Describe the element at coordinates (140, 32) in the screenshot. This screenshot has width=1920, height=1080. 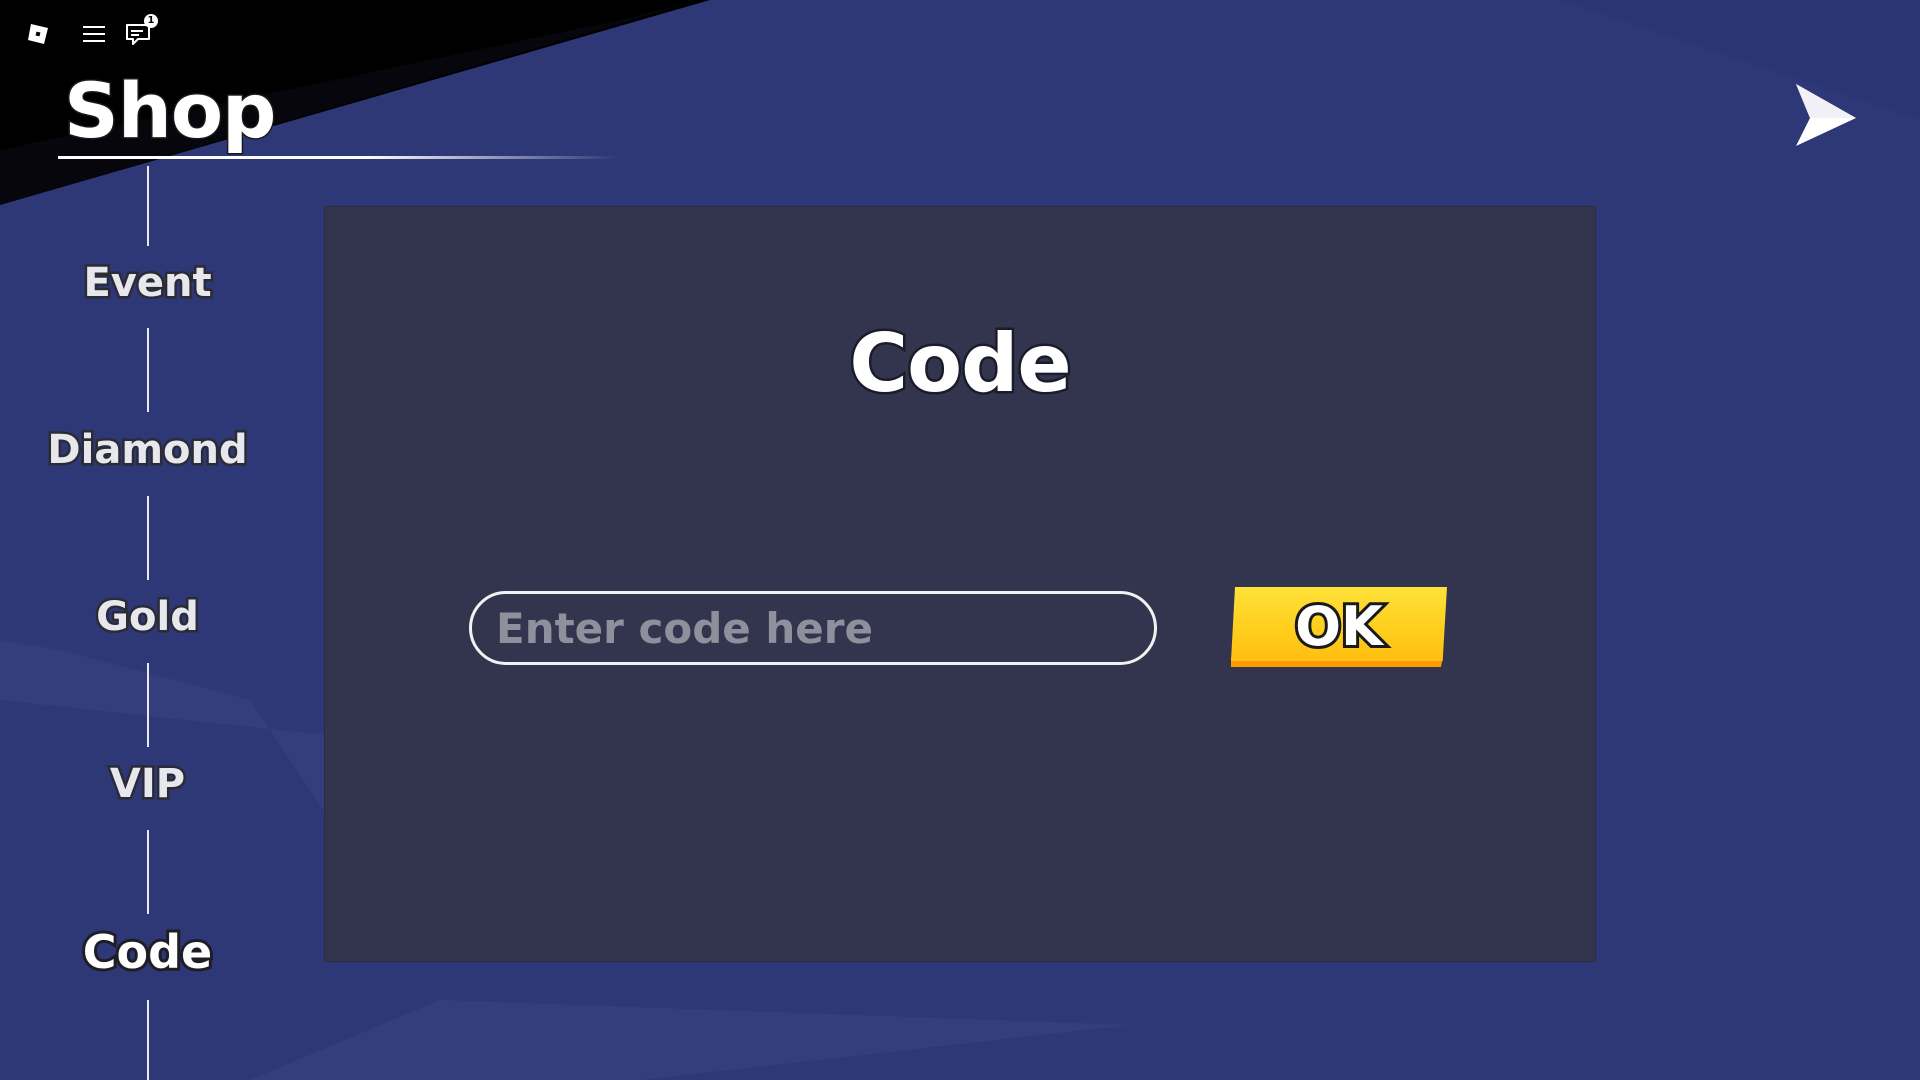
I see `chat-icon: 1` at that location.